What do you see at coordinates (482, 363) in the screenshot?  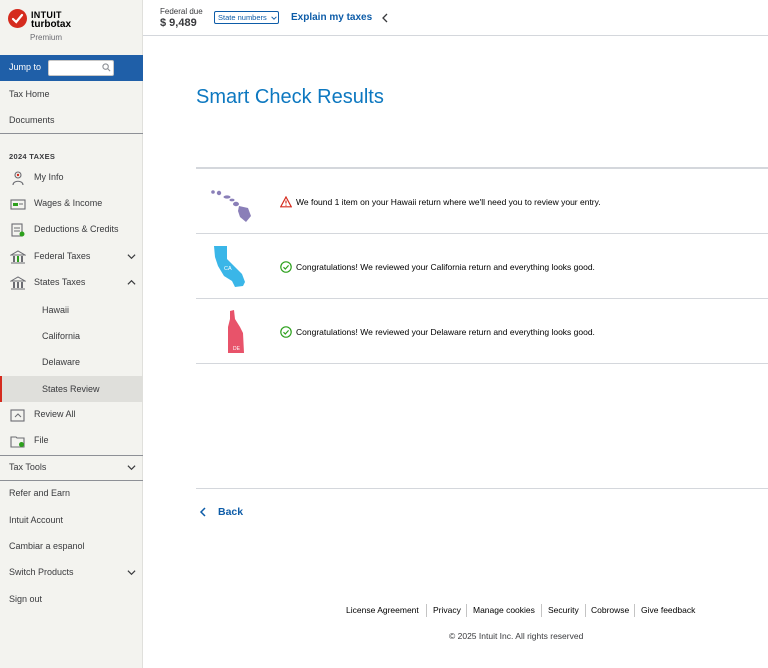 I see `row-divider` at bounding box center [482, 363].